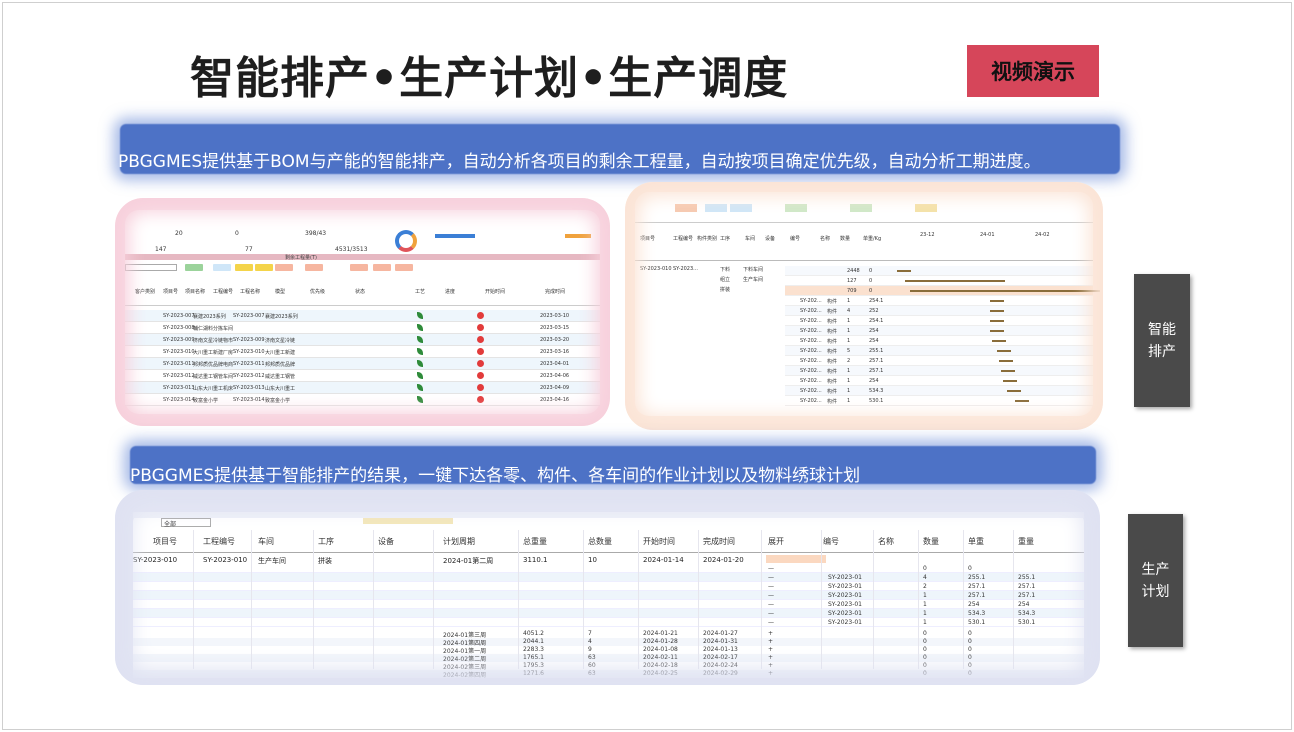 The image size is (1294, 732). I want to click on period-expand: +, so click(771, 673).